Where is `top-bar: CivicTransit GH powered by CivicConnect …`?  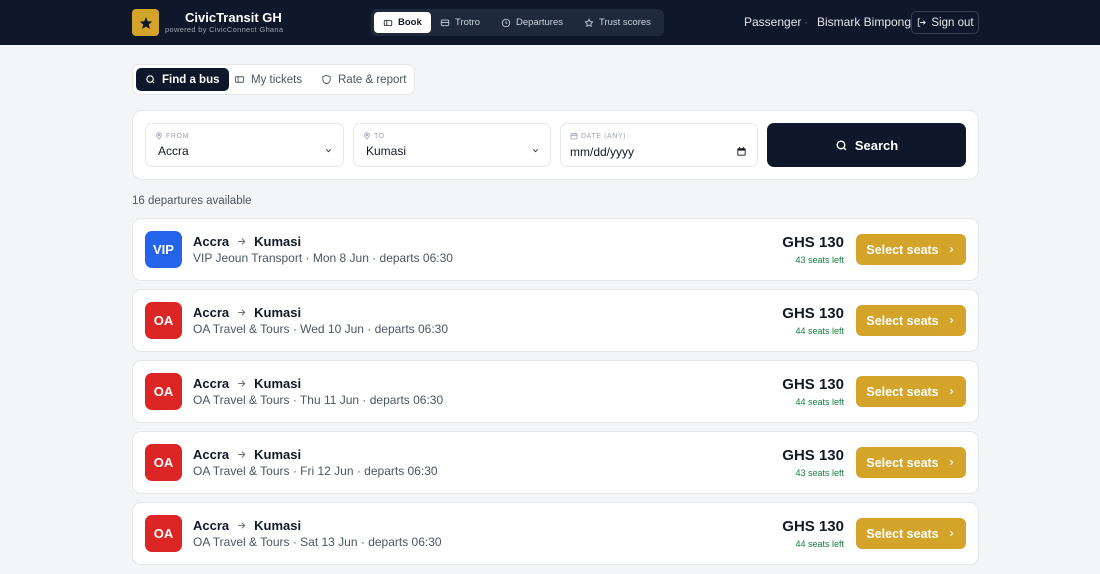
top-bar: CivicTransit GH powered by CivicConnect … is located at coordinates (550, 22).